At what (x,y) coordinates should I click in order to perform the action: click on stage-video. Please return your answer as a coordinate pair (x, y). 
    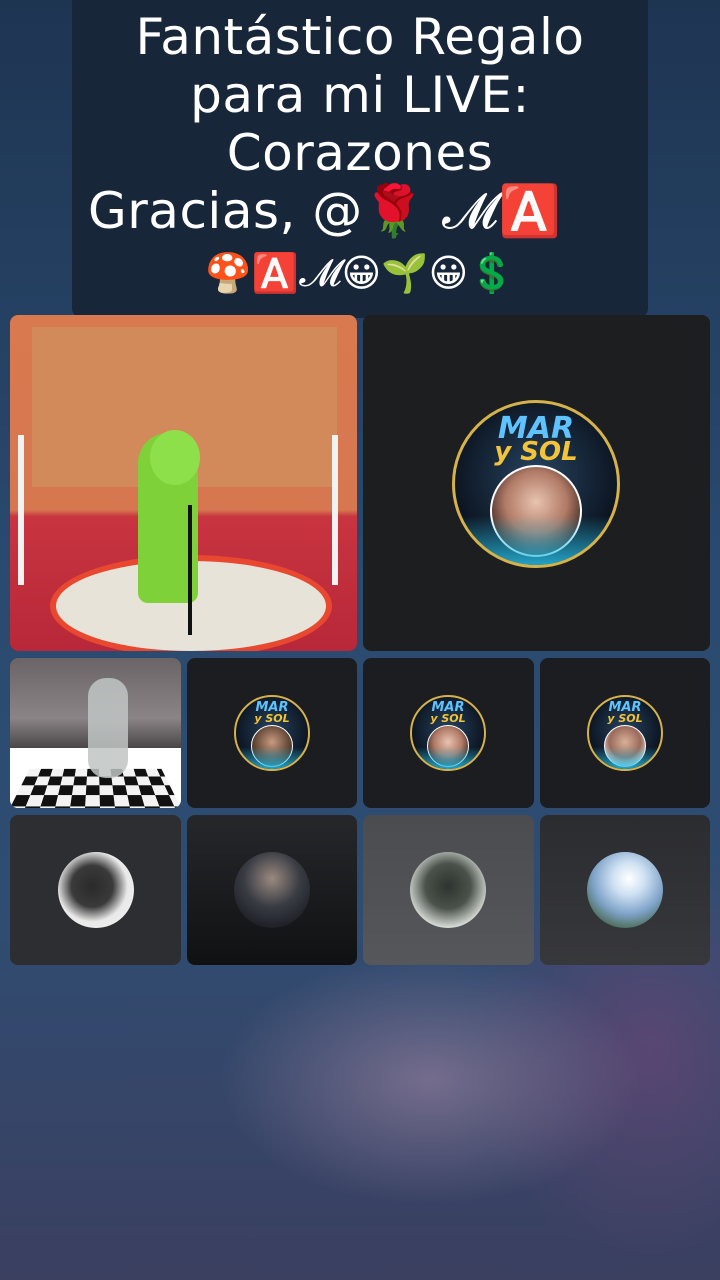
    Looking at the image, I should click on (183, 483).